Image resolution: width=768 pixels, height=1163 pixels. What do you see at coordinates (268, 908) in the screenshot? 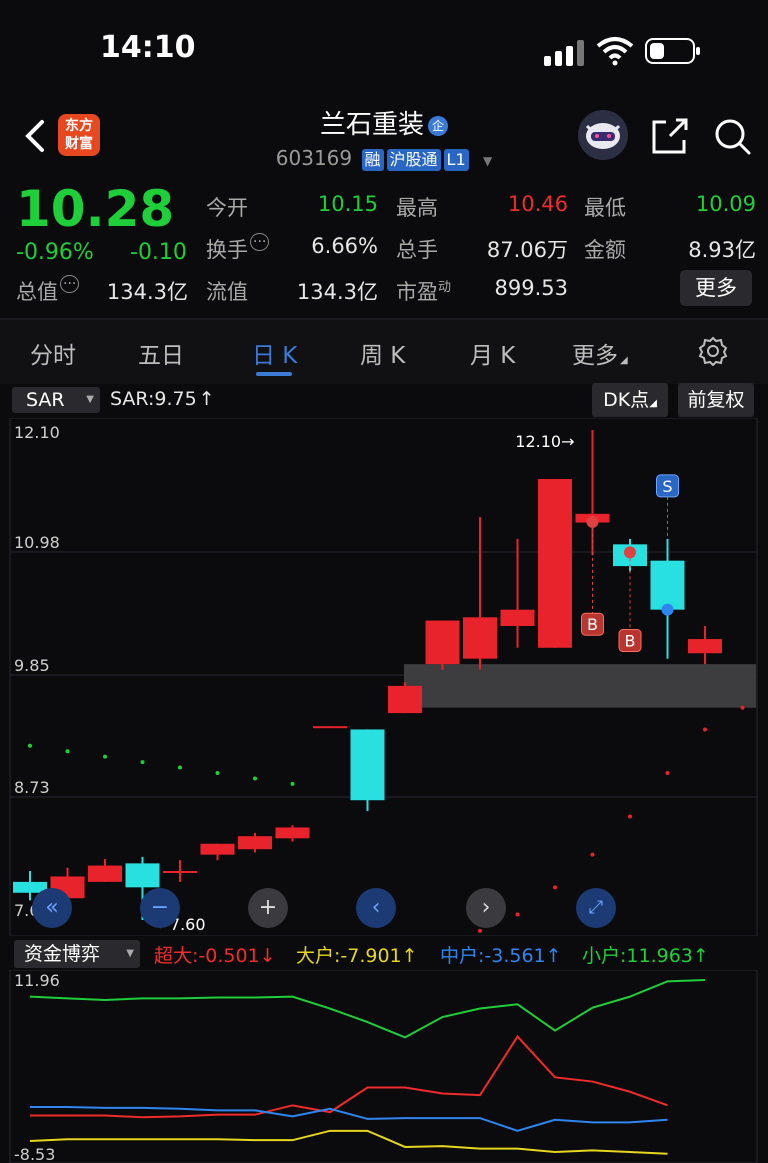
I see `zoom-in-button: +` at bounding box center [268, 908].